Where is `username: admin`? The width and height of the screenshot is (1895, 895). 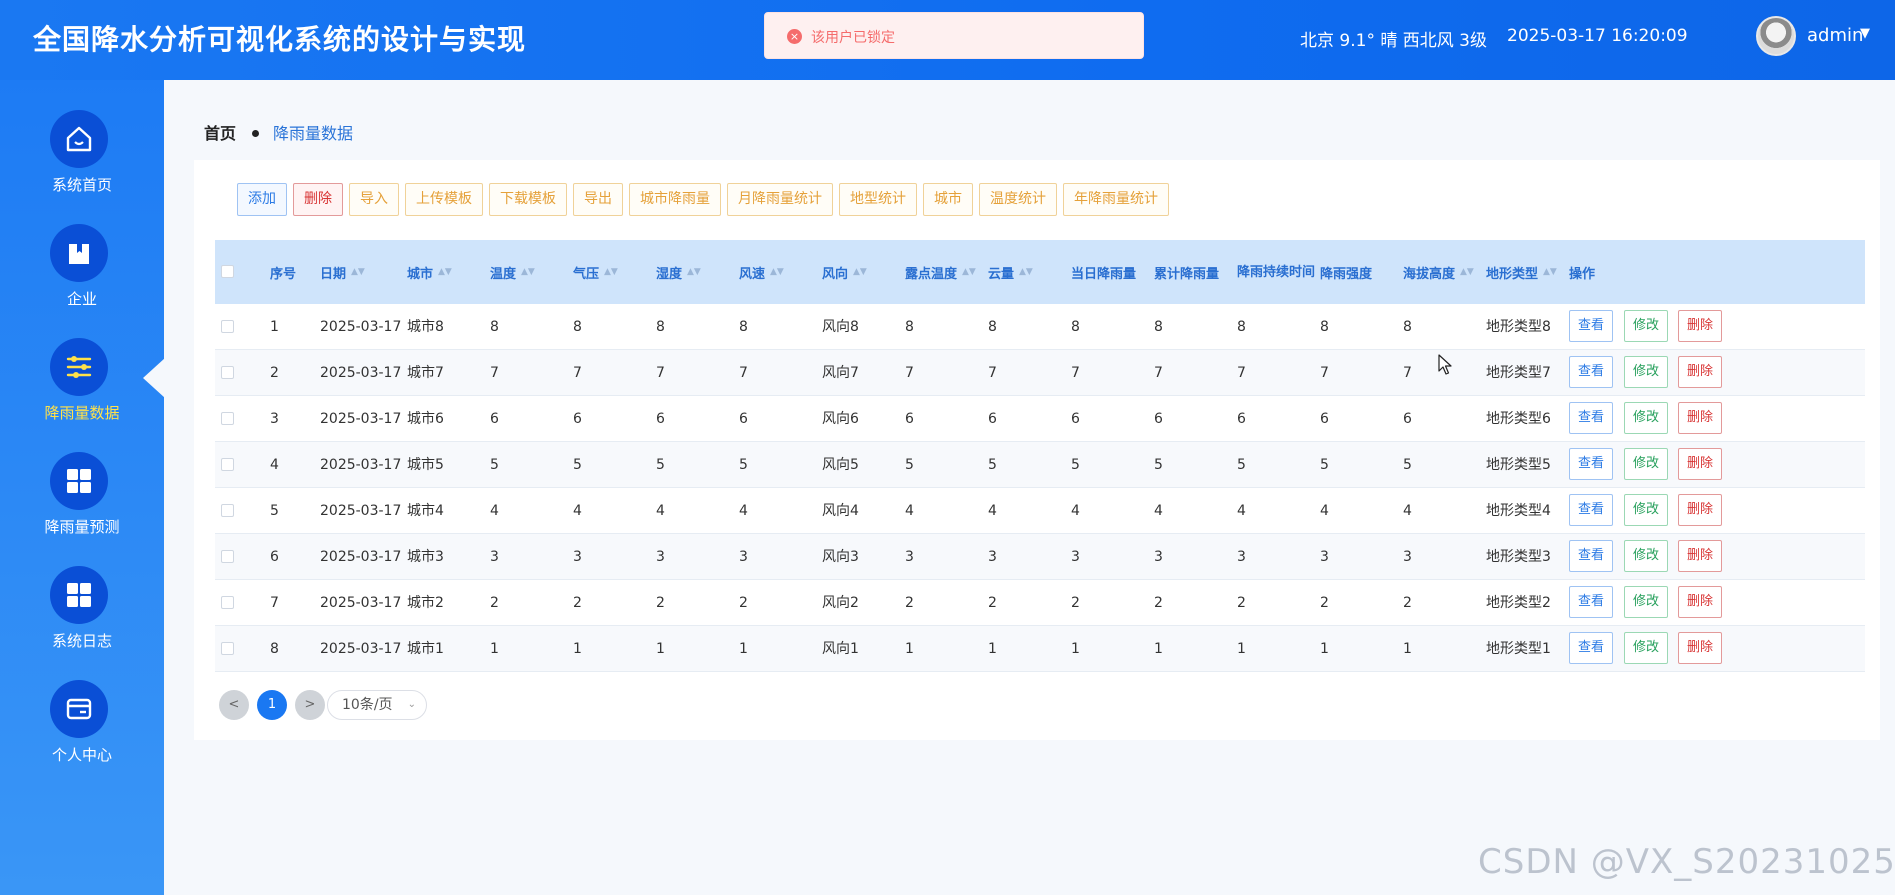
username: admin is located at coordinates (1835, 35).